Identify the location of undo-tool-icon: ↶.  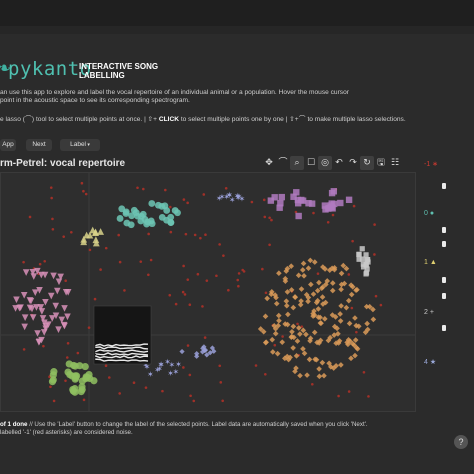
(339, 163).